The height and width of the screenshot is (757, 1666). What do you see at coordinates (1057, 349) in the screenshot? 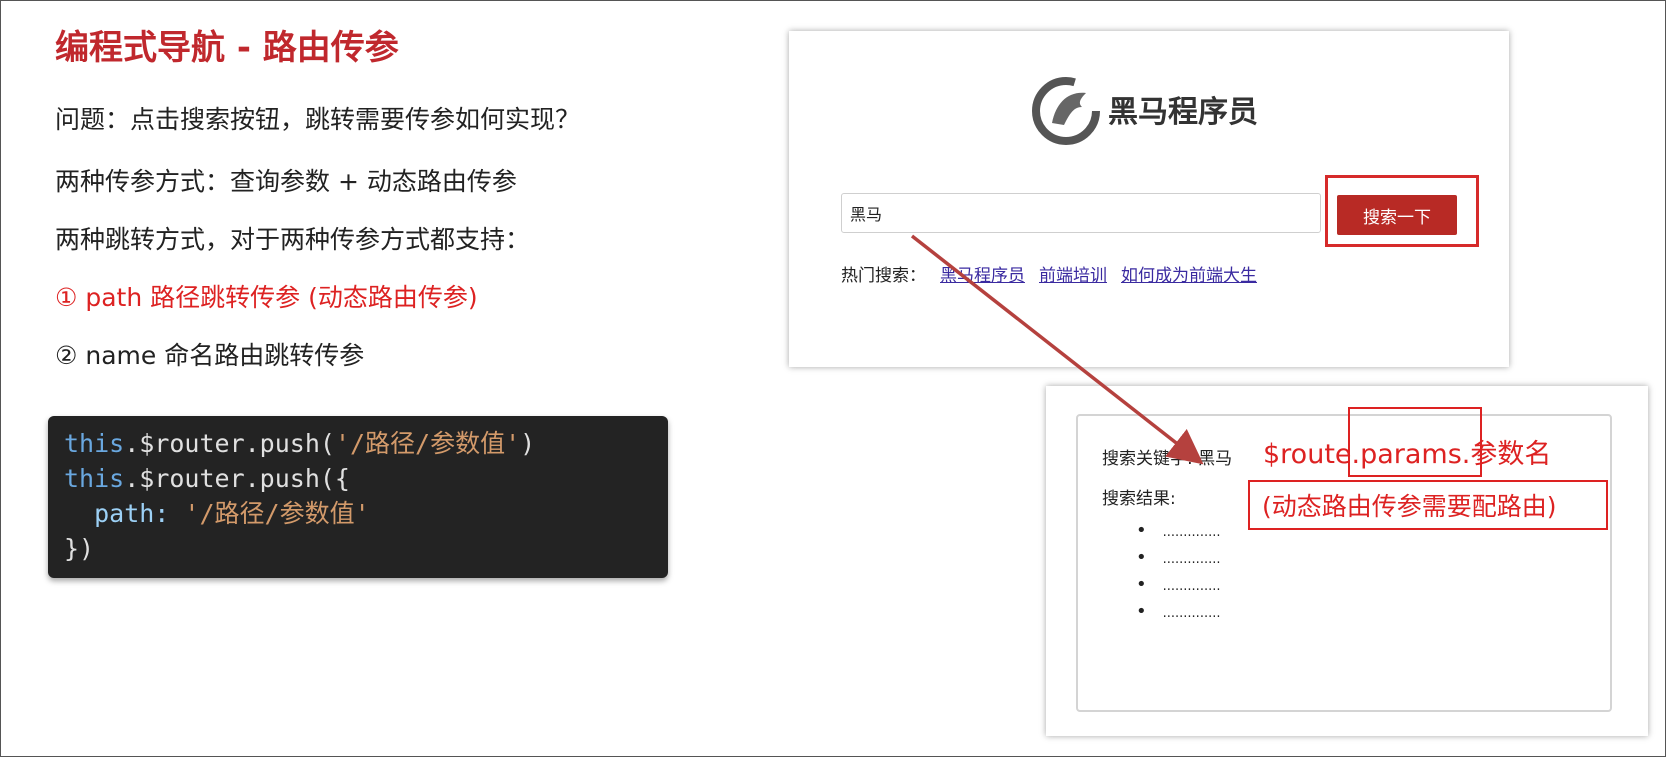
I see `flow-arrow-icon` at bounding box center [1057, 349].